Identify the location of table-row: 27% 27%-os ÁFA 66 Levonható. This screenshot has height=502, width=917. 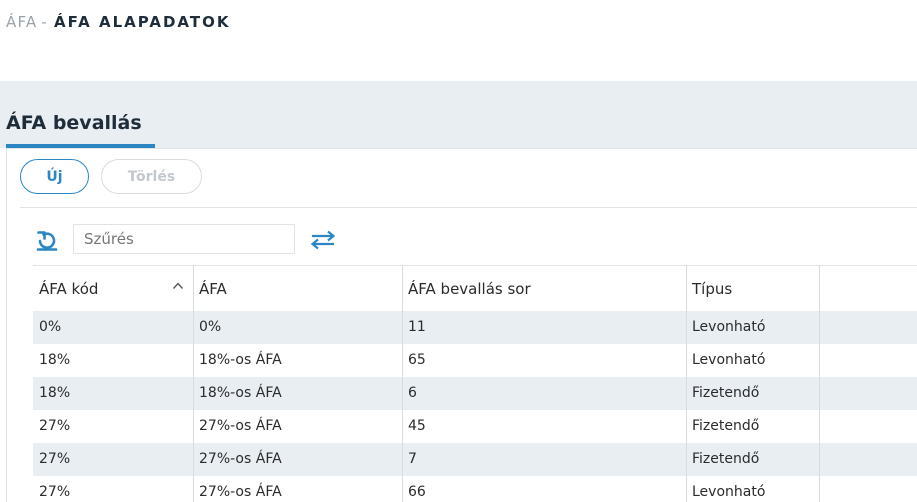
(475, 489).